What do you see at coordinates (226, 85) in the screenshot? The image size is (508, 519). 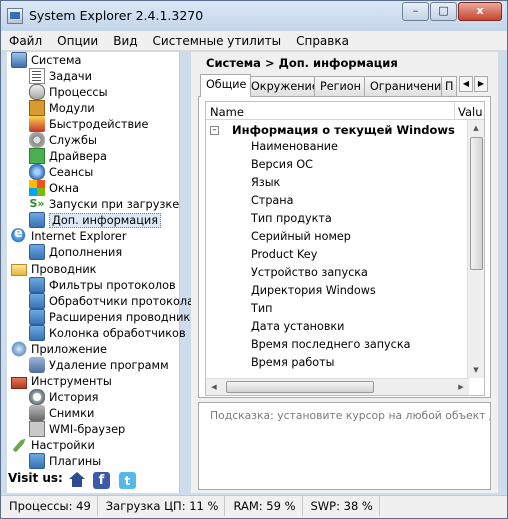 I see `tab-general: Общие` at bounding box center [226, 85].